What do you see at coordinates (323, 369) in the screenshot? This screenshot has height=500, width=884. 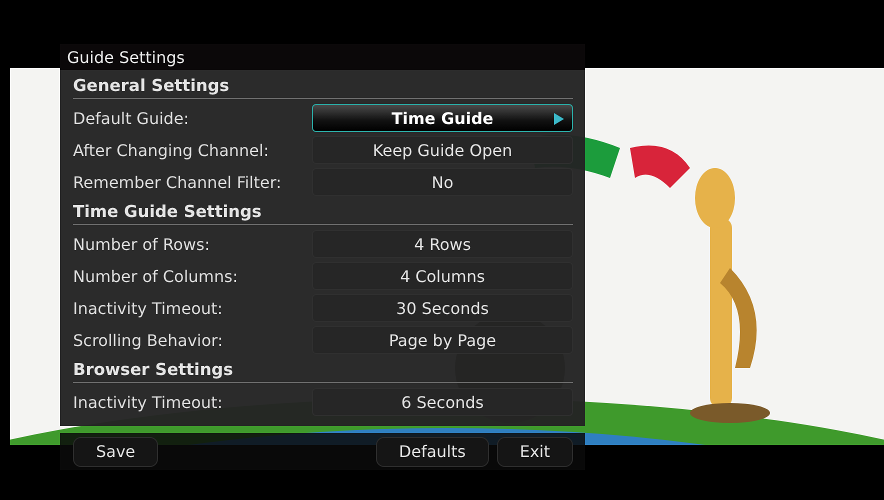 I see `section-heading: Browser Settings` at bounding box center [323, 369].